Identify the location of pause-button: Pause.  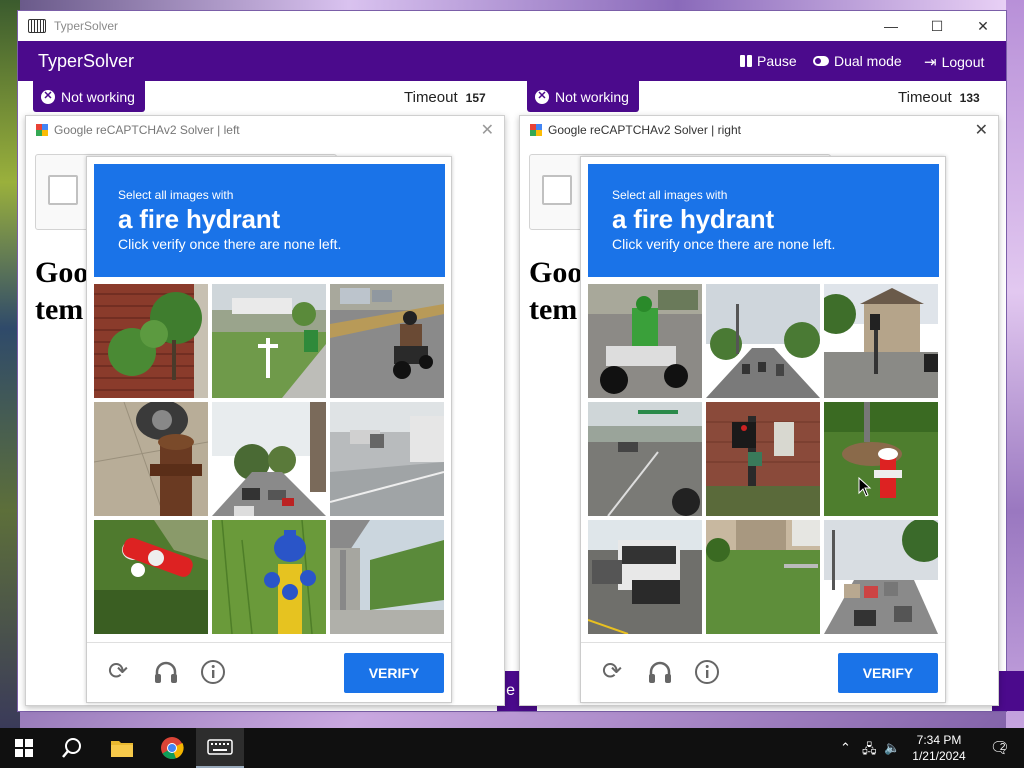
(768, 61).